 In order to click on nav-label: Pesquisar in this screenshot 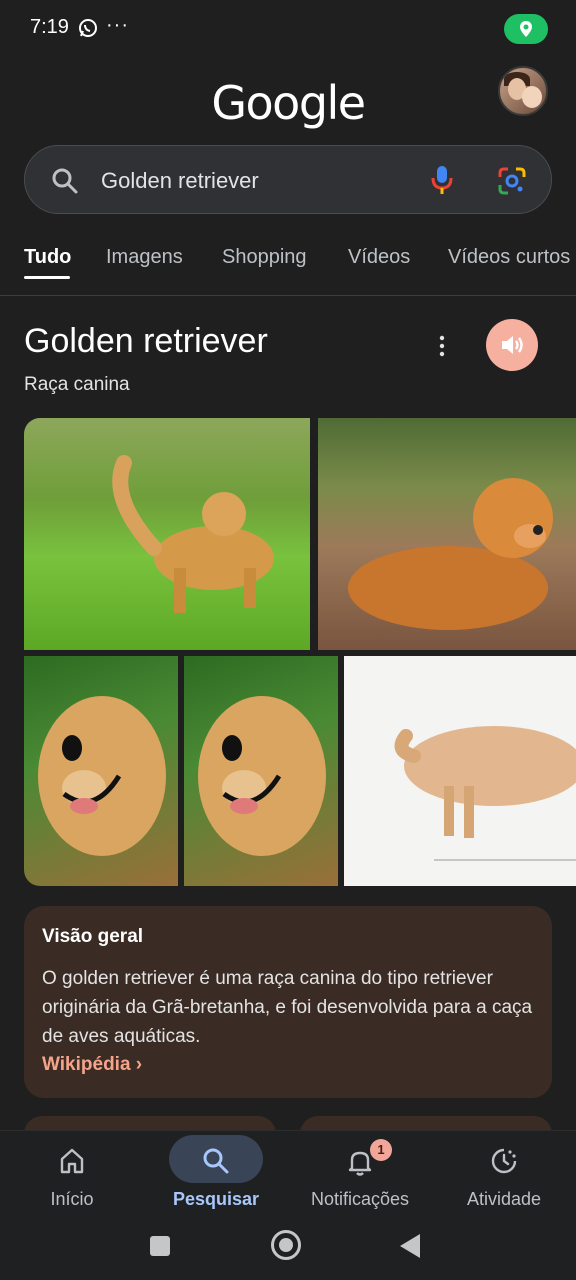, I will do `click(216, 1199)`.